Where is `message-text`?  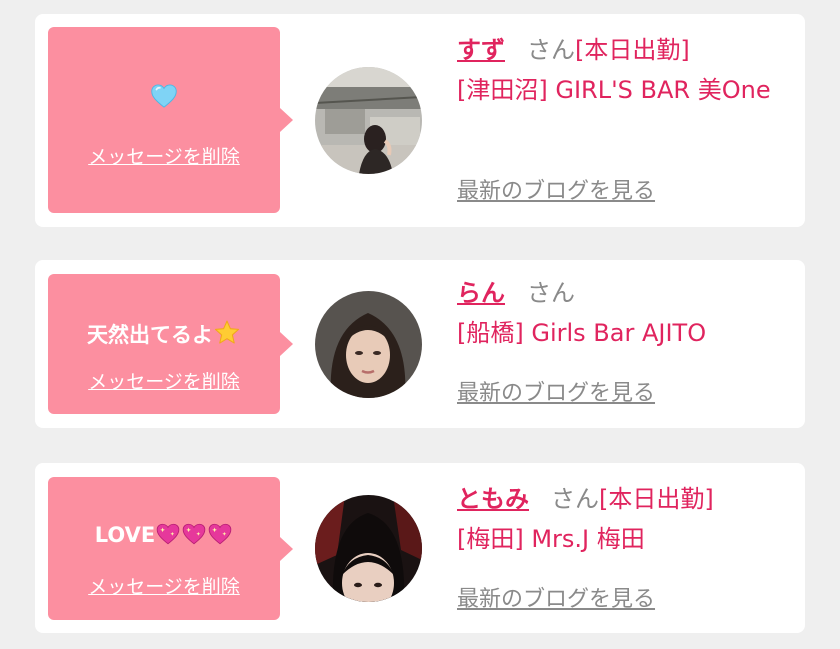 message-text is located at coordinates (164, 95).